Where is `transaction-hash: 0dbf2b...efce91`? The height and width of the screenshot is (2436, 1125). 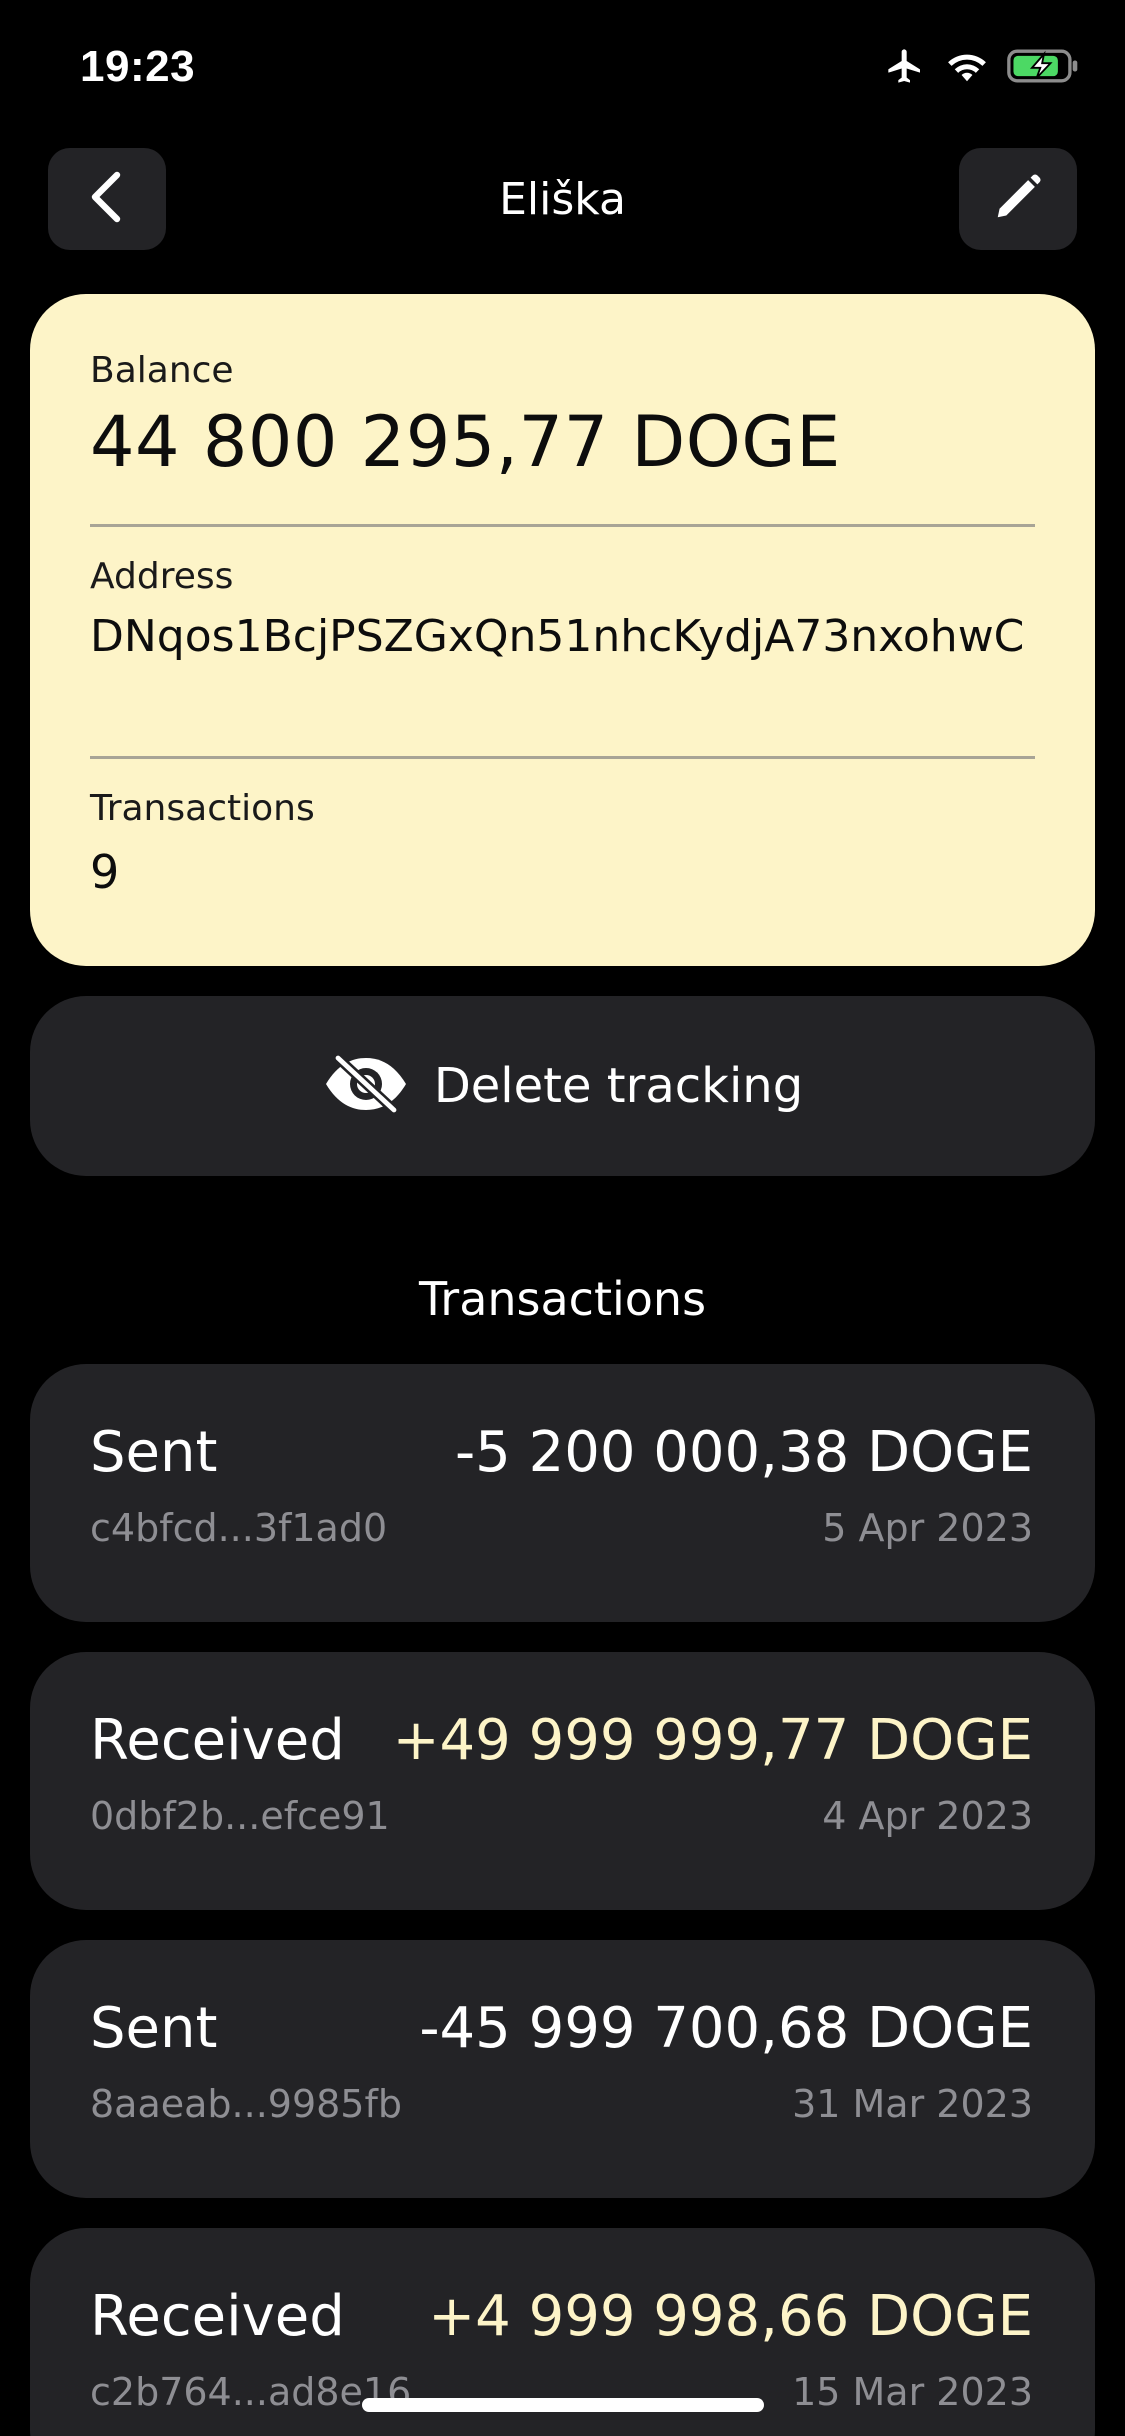
transaction-hash: 0dbf2b...efce91 is located at coordinates (240, 1816).